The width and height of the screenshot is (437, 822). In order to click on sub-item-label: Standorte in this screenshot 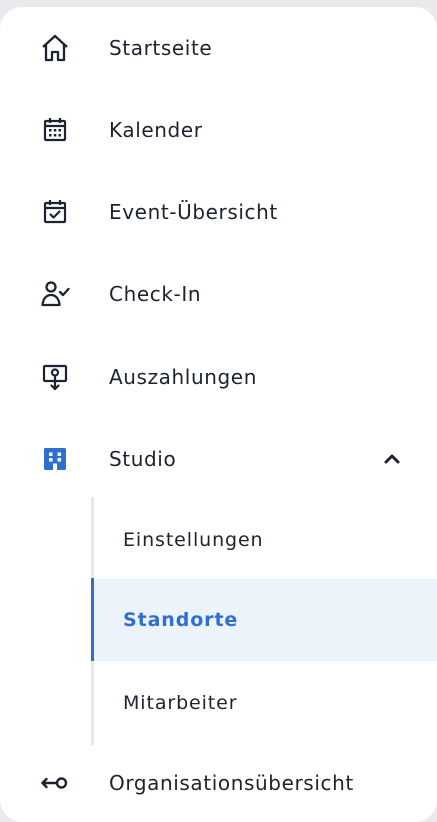, I will do `click(181, 620)`.